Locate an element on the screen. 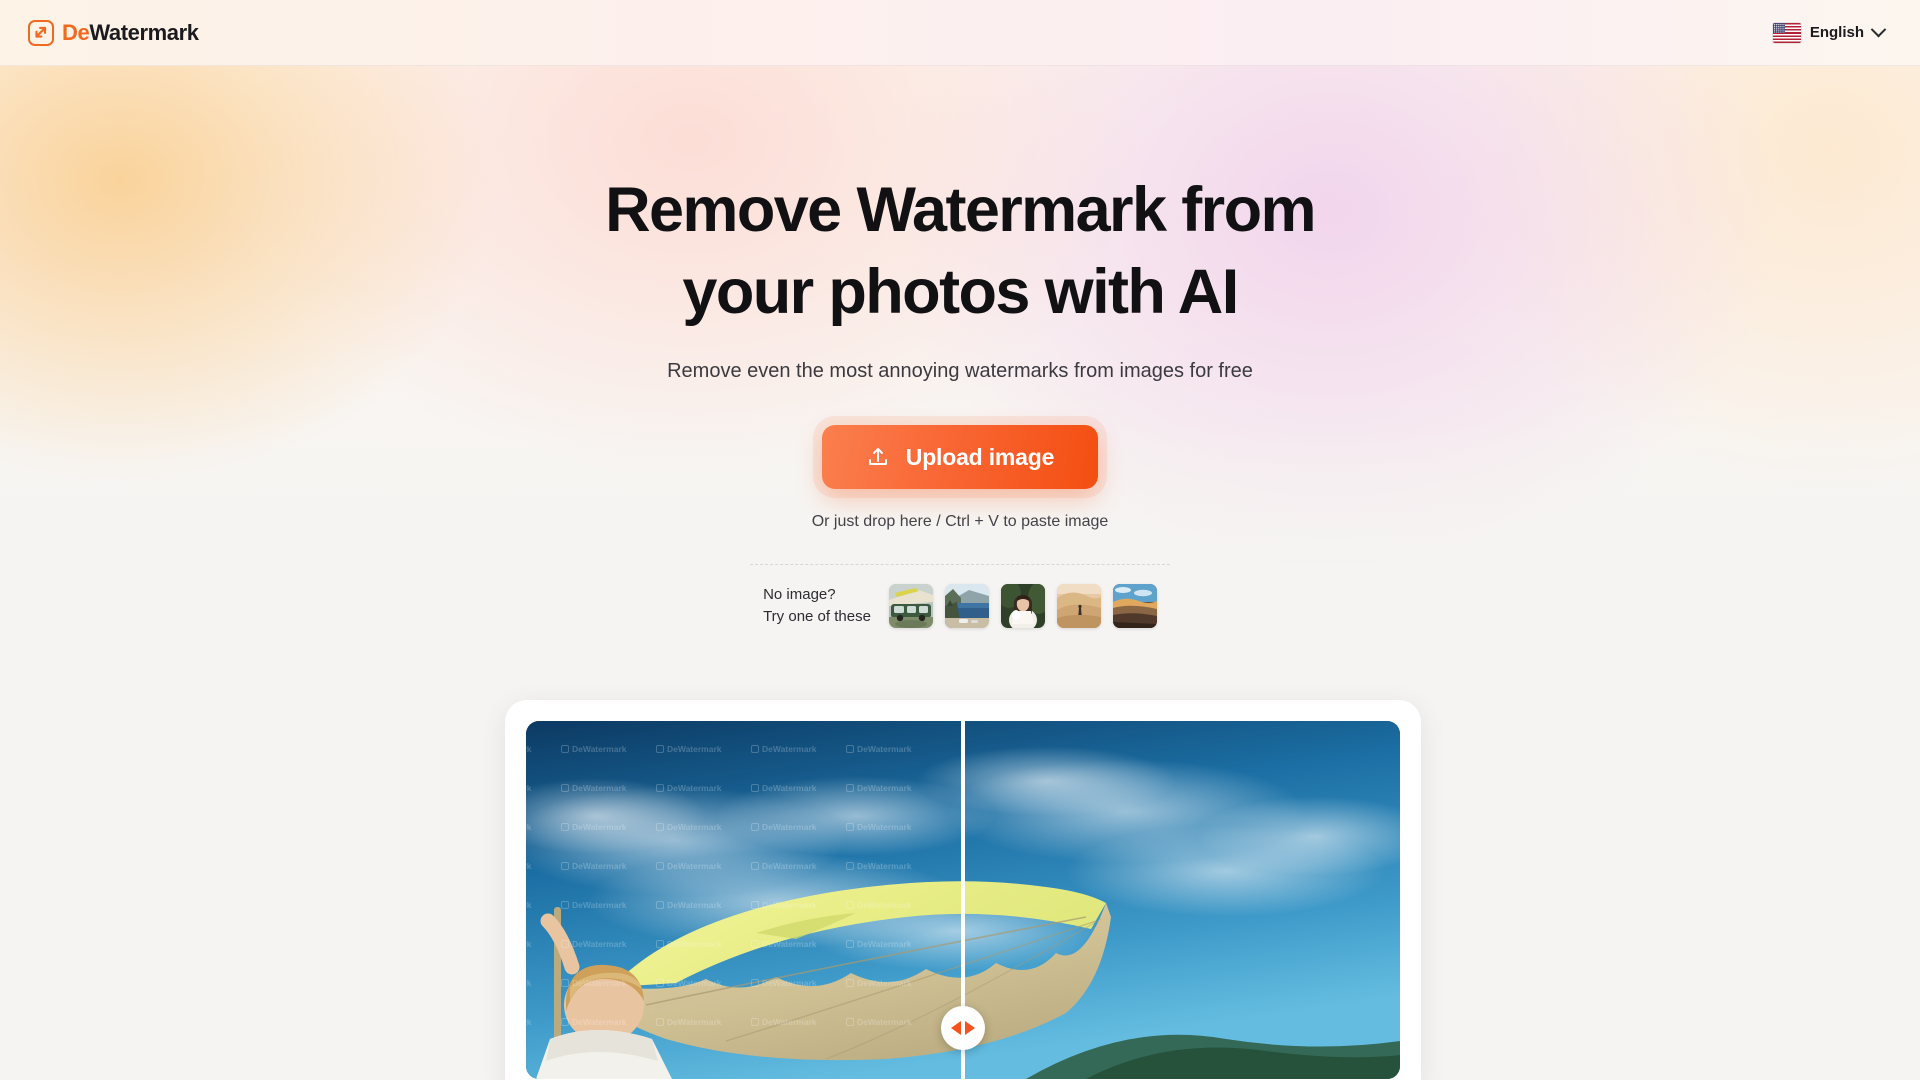 The width and height of the screenshot is (1920, 1080). upload-image-button: Upload image is located at coordinates (960, 457).